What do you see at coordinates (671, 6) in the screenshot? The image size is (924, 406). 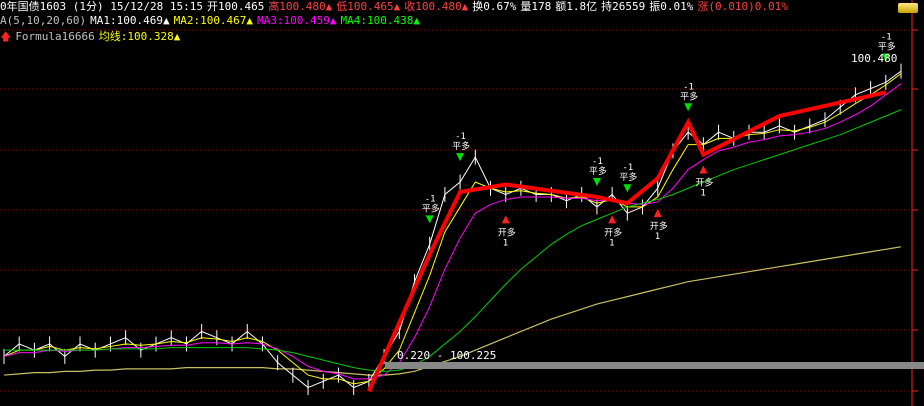 I see `amplitude-value: 振0.01%` at bounding box center [671, 6].